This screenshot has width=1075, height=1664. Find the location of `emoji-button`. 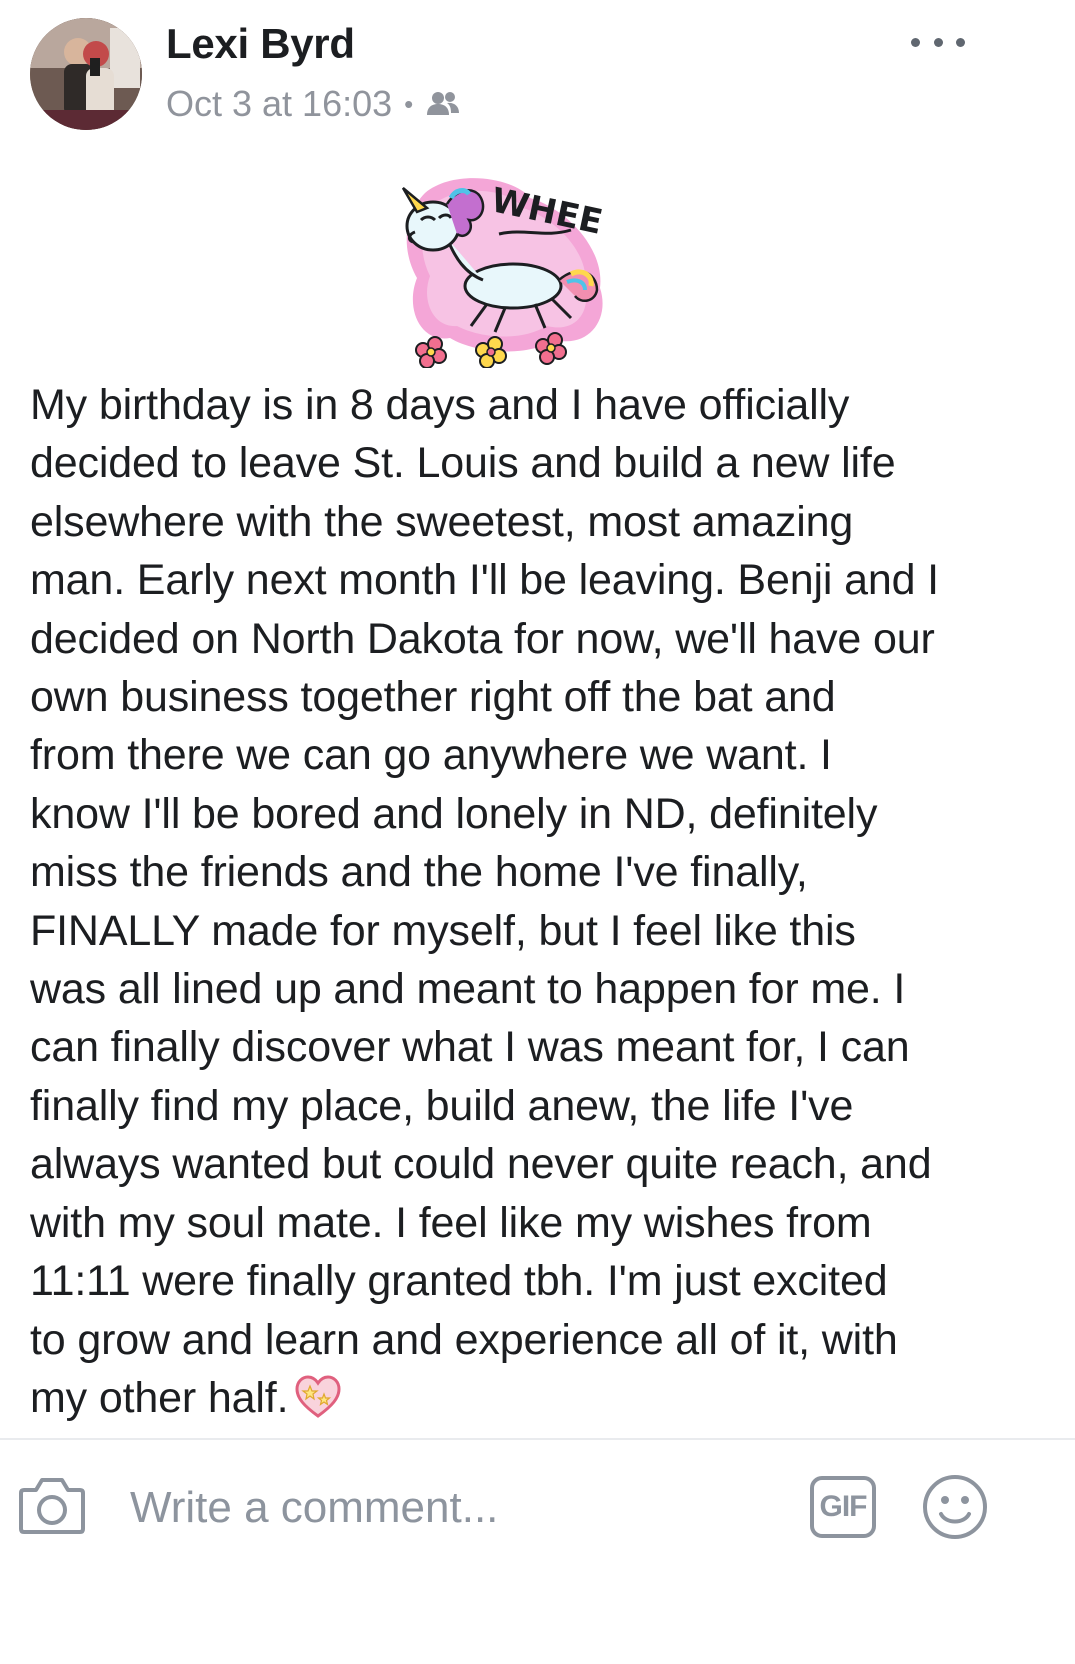

emoji-button is located at coordinates (955, 1507).